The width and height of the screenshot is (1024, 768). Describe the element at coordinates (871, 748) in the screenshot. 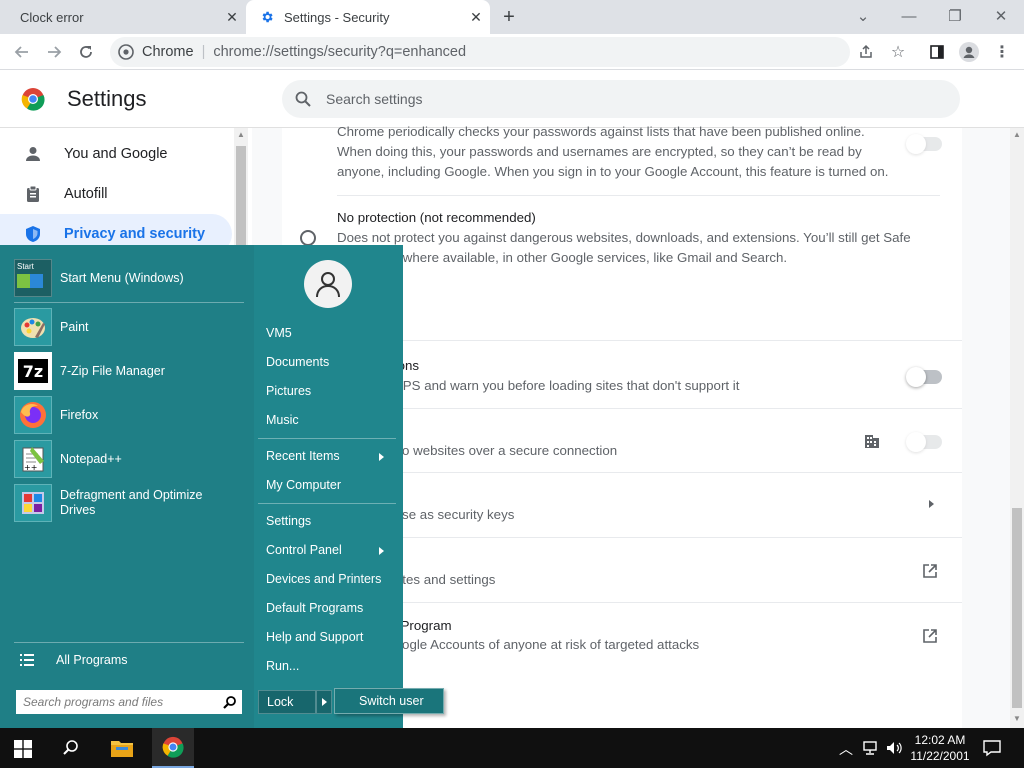

I see `network-icon` at that location.